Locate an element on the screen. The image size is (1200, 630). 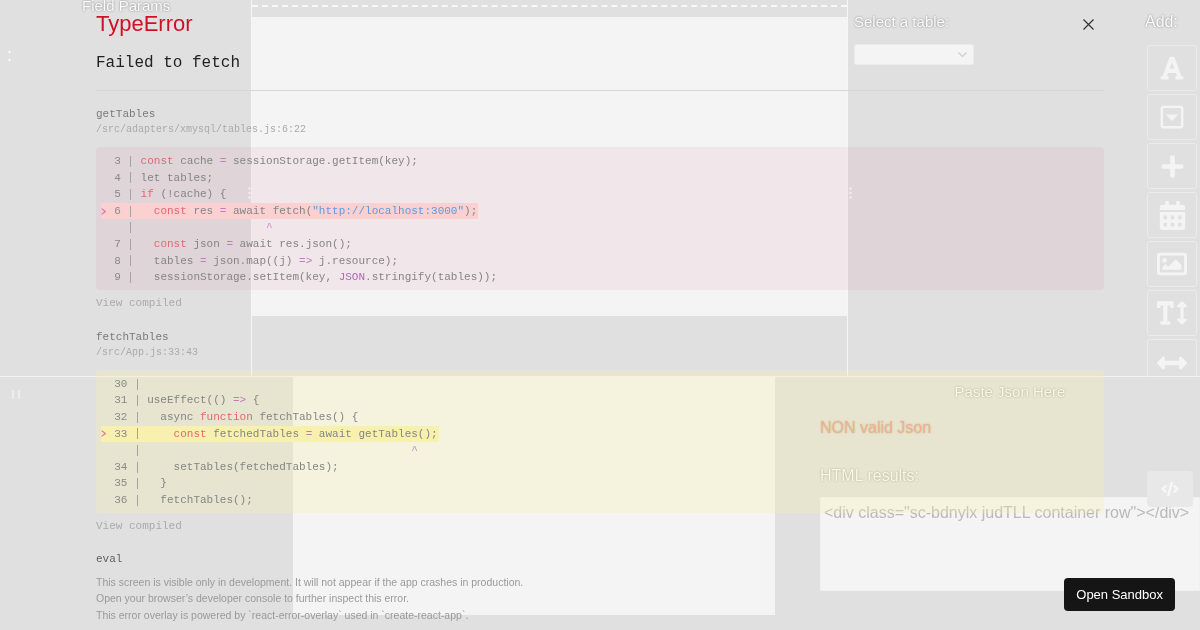
close-icon is located at coordinates (1088, 24).